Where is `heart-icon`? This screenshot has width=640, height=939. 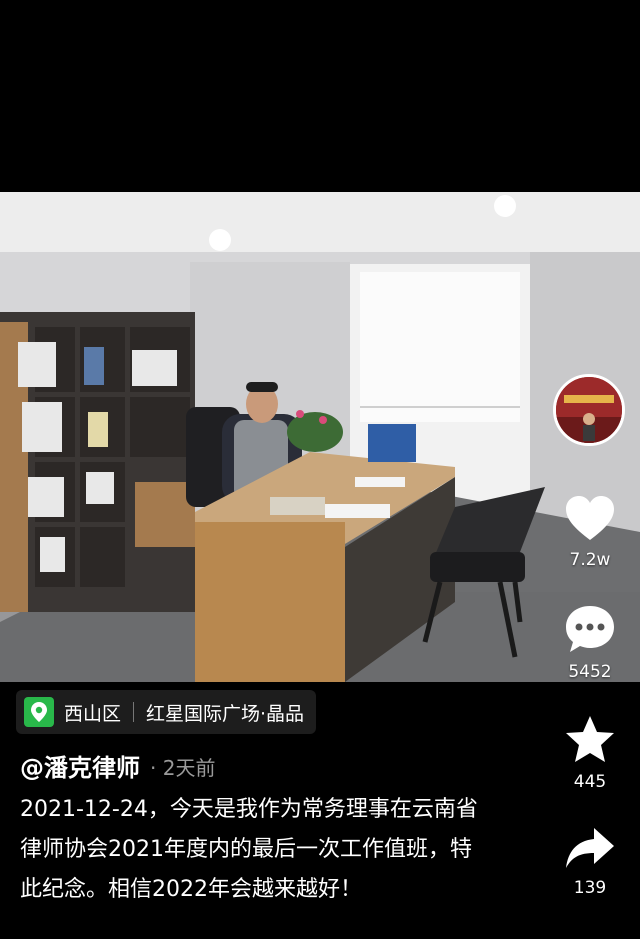 heart-icon is located at coordinates (590, 518).